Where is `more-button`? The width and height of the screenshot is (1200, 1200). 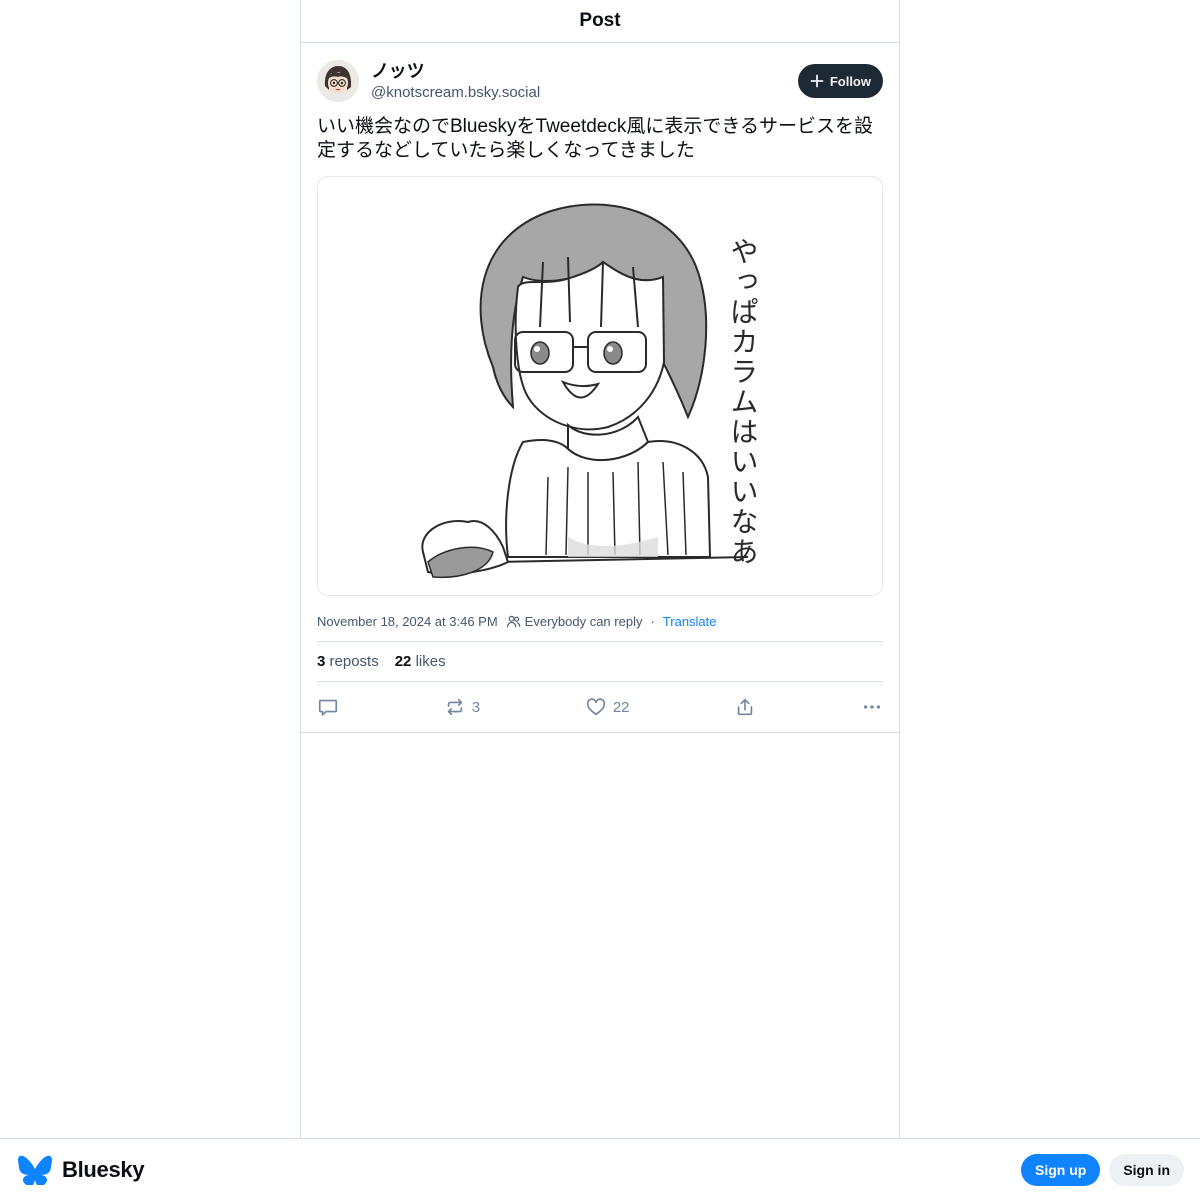
more-button is located at coordinates (872, 707).